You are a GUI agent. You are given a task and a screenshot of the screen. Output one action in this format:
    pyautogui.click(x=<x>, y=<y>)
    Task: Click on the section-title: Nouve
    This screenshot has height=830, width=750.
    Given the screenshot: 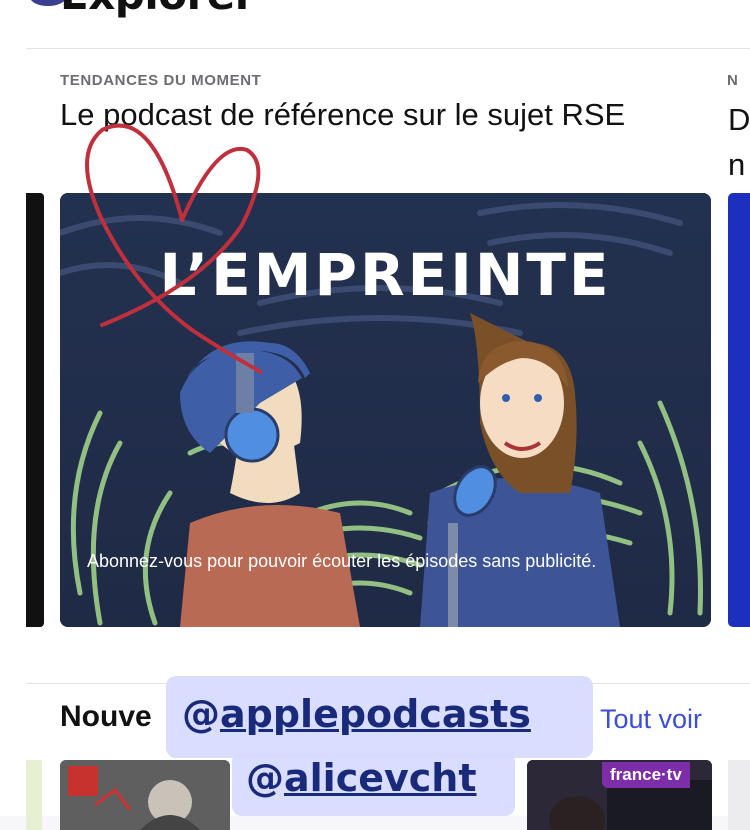 What is the action you would take?
    pyautogui.click(x=106, y=716)
    